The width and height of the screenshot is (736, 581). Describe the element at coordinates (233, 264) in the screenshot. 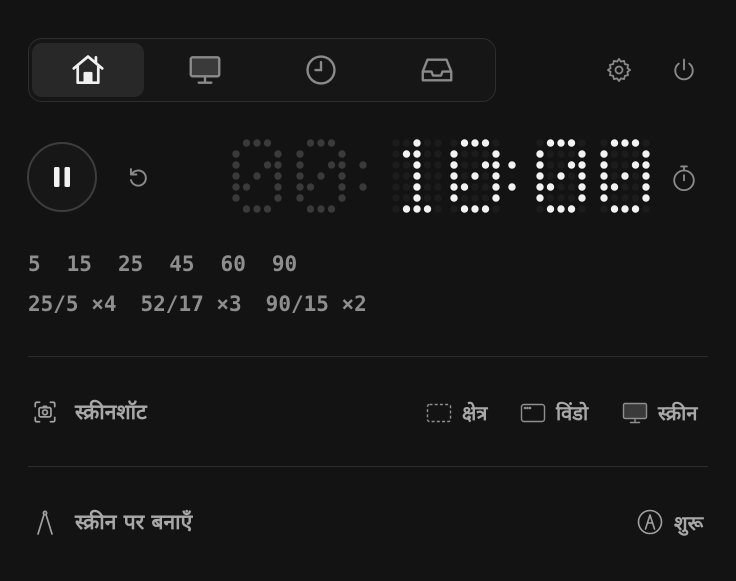

I see `preset-60: 60` at that location.